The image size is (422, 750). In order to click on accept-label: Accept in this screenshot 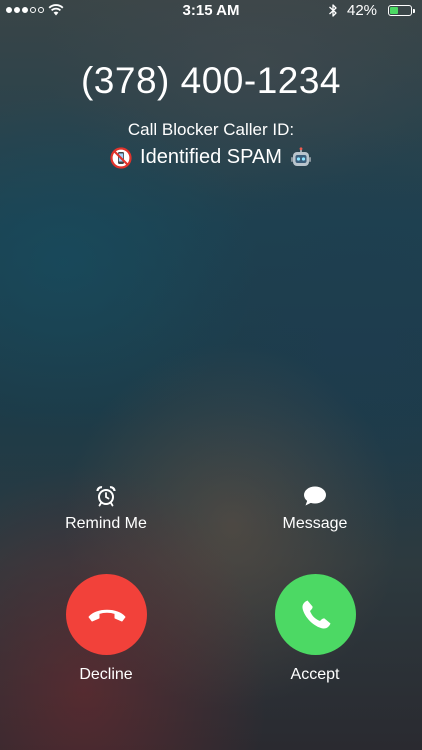, I will do `click(315, 674)`.